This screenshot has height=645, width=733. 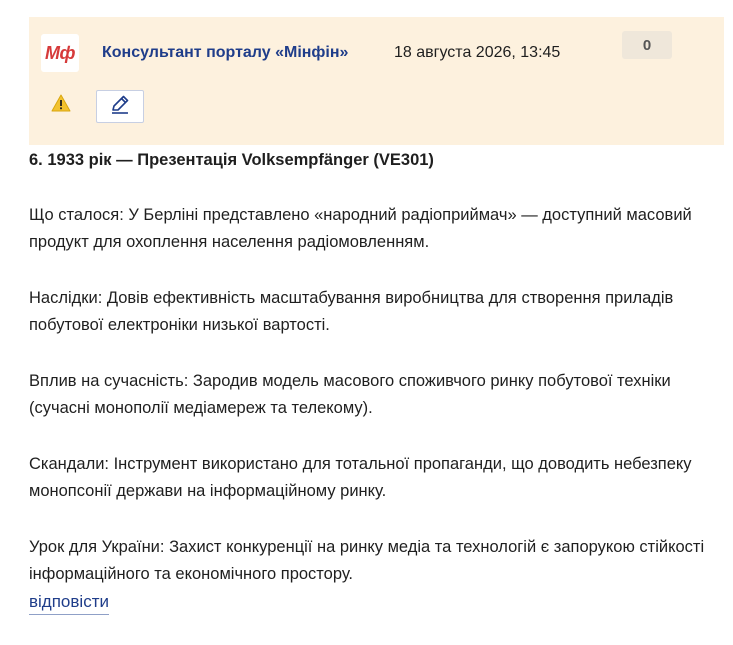 I want to click on edit-button, so click(x=120, y=106).